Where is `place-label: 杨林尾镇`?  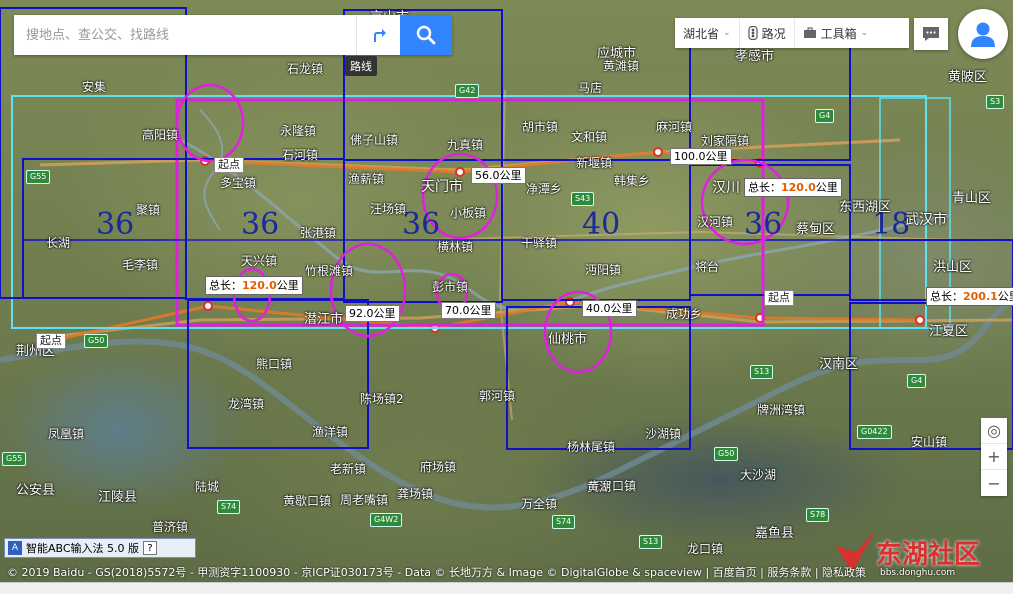 place-label: 杨林尾镇 is located at coordinates (591, 446).